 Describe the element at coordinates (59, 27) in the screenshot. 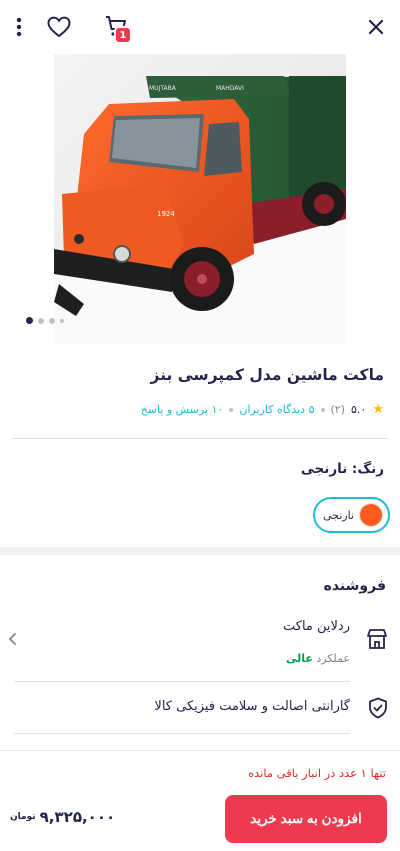

I see `favorite-heart-icon` at that location.